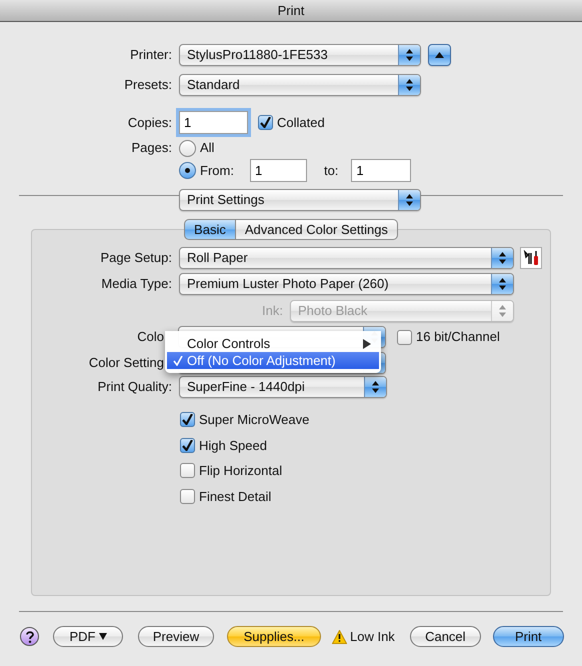 The height and width of the screenshot is (666, 582). I want to click on tools-icon, so click(531, 258).